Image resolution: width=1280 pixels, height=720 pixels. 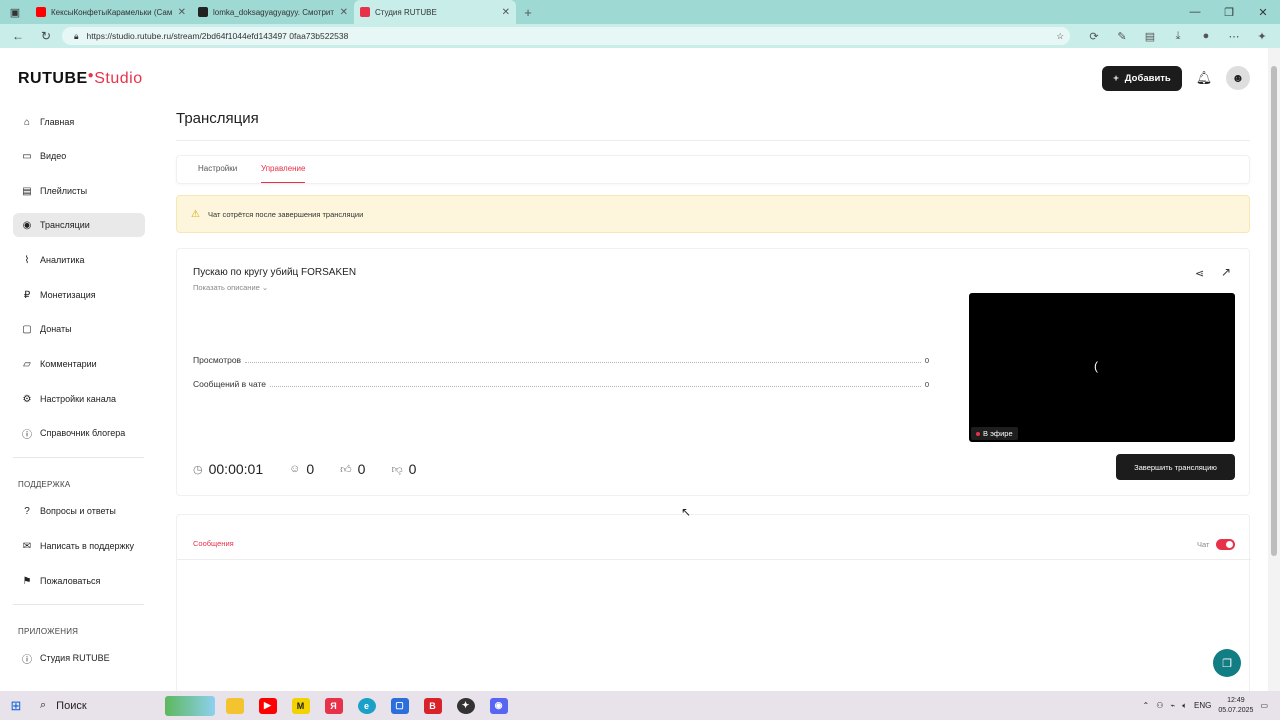 I want to click on lang-indicator: ENG, so click(x=1202, y=705).